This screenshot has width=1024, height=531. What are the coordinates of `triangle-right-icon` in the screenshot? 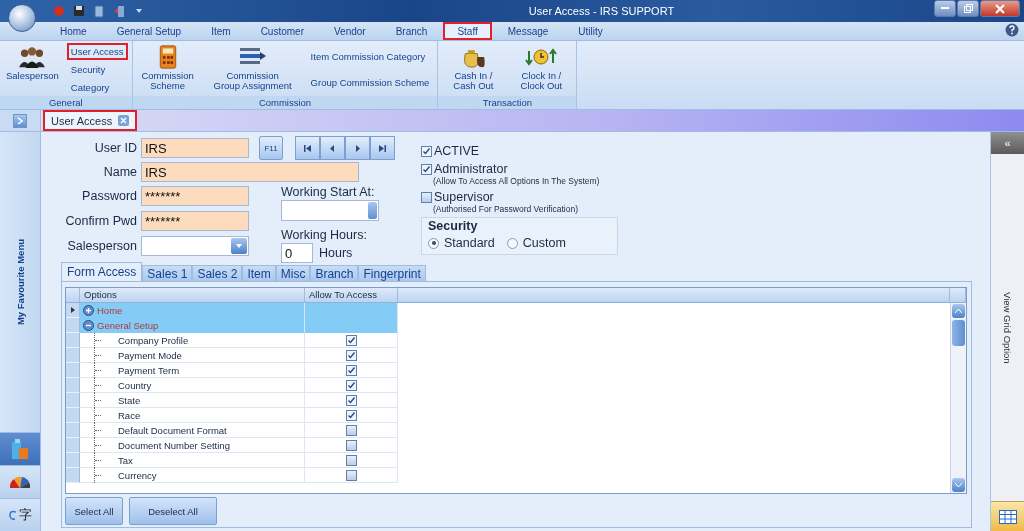 It's located at (357, 148).